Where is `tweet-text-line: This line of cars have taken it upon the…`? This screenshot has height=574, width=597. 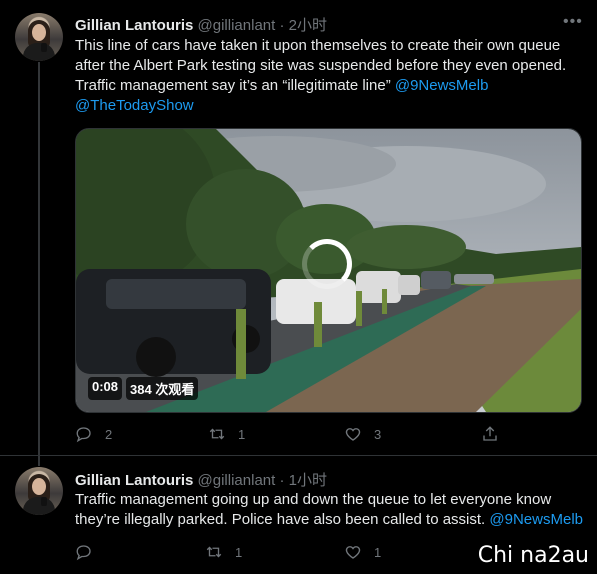 tweet-text-line: This line of cars have taken it upon the… is located at coordinates (318, 45).